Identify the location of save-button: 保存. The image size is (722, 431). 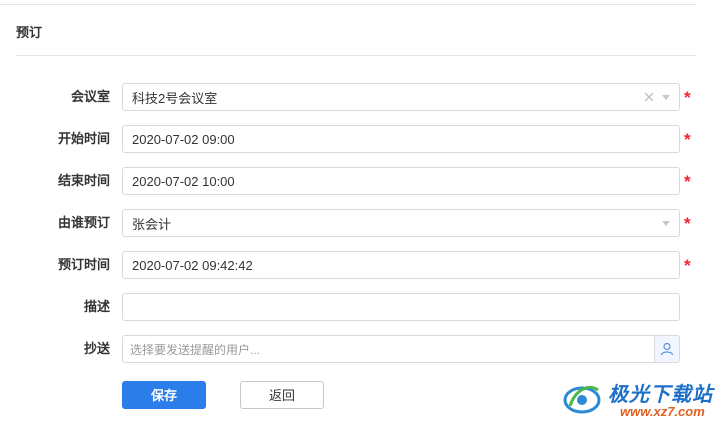
(164, 395).